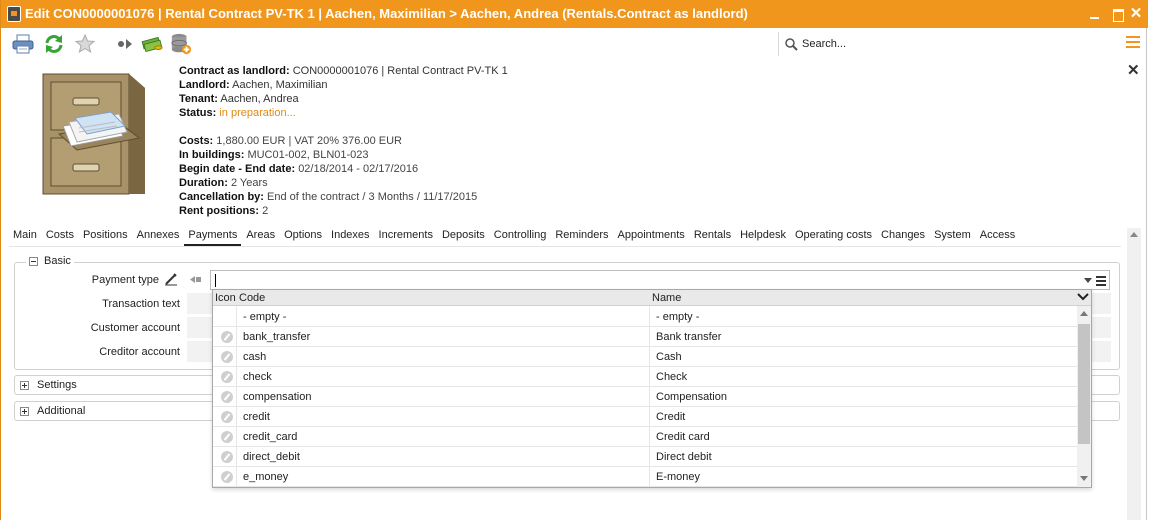 The image size is (1155, 520). Describe the element at coordinates (196, 279) in the screenshot. I see `lookup-arrow-icon` at that location.